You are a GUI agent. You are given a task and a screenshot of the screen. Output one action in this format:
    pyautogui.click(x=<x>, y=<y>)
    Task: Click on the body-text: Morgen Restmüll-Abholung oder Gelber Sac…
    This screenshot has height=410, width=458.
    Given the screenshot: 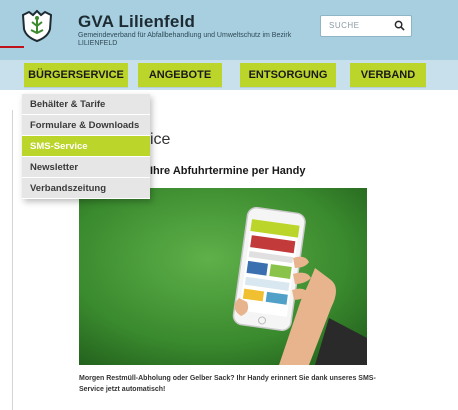 What is the action you would take?
    pyautogui.click(x=227, y=384)
    